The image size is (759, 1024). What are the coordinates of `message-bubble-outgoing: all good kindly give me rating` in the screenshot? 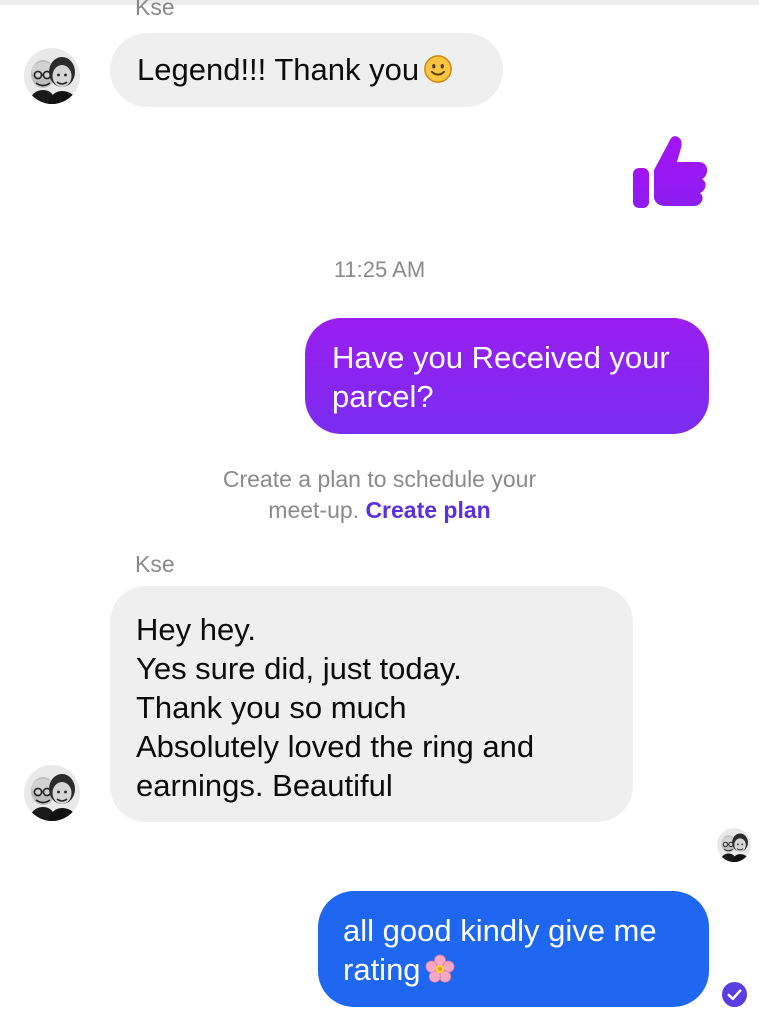 It's located at (513, 949).